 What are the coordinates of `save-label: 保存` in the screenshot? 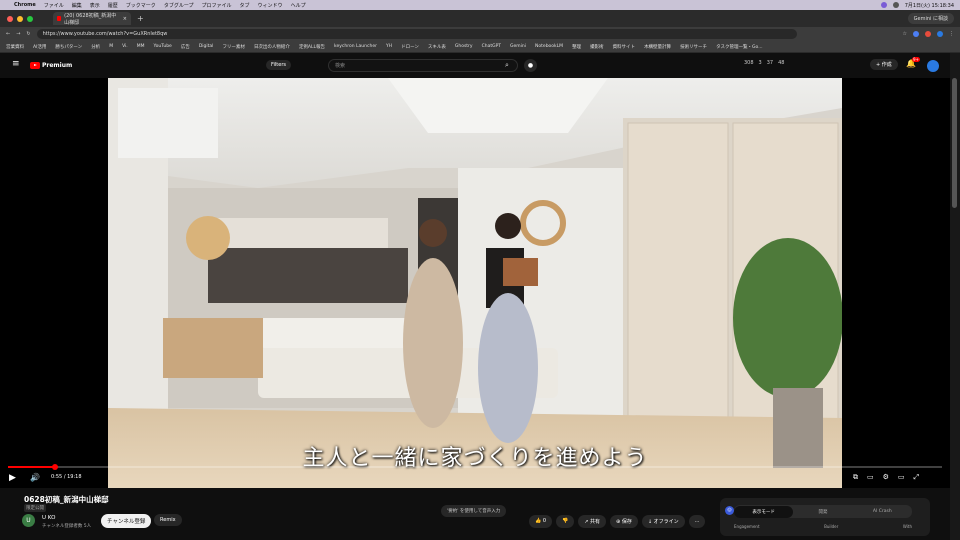 It's located at (626, 522).